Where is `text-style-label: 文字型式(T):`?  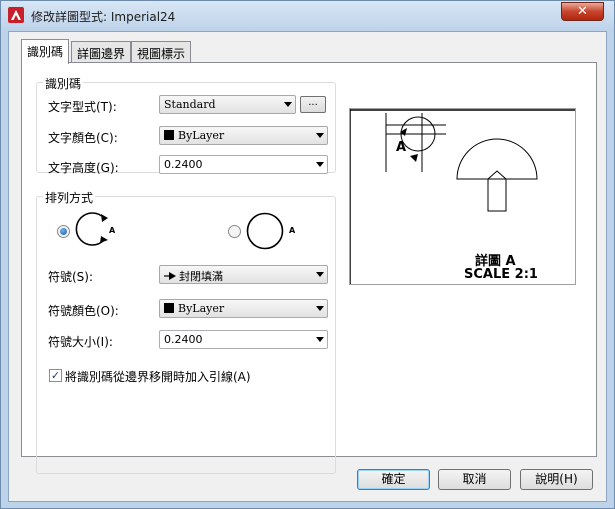 text-style-label: 文字型式(T): is located at coordinates (82, 107).